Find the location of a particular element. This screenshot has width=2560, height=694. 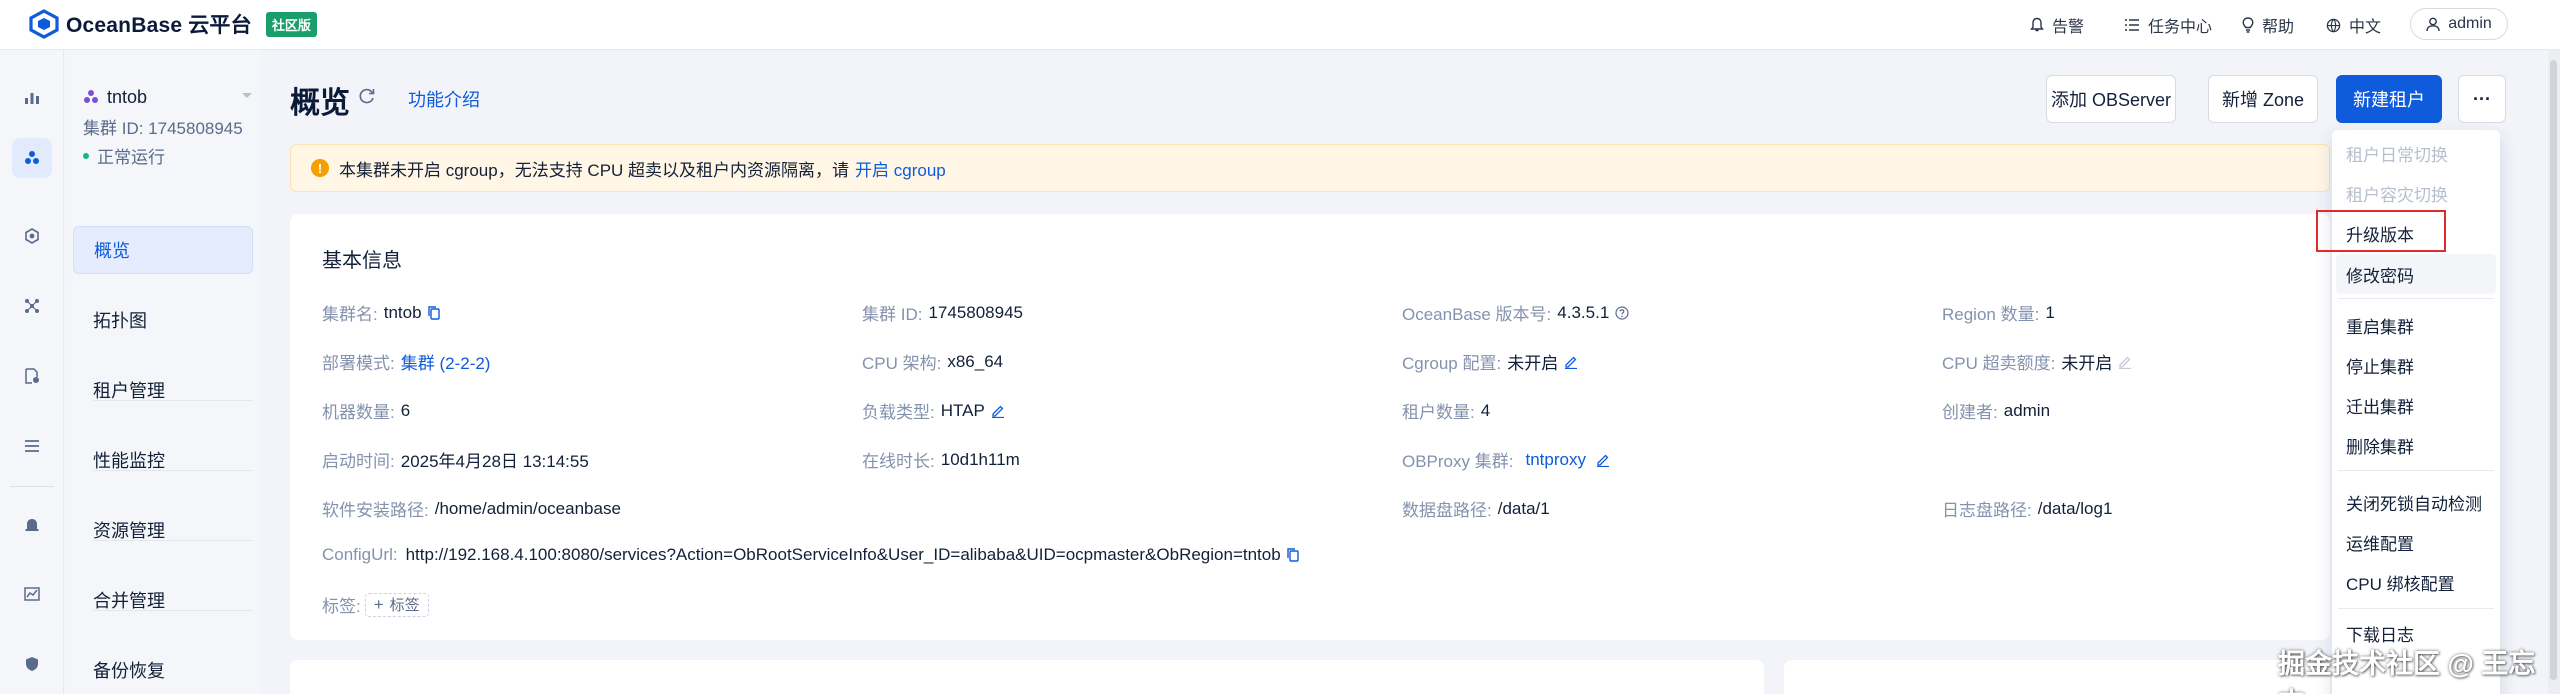

deploy-mode-link: 集群 (2-2-2) is located at coordinates (446, 361).